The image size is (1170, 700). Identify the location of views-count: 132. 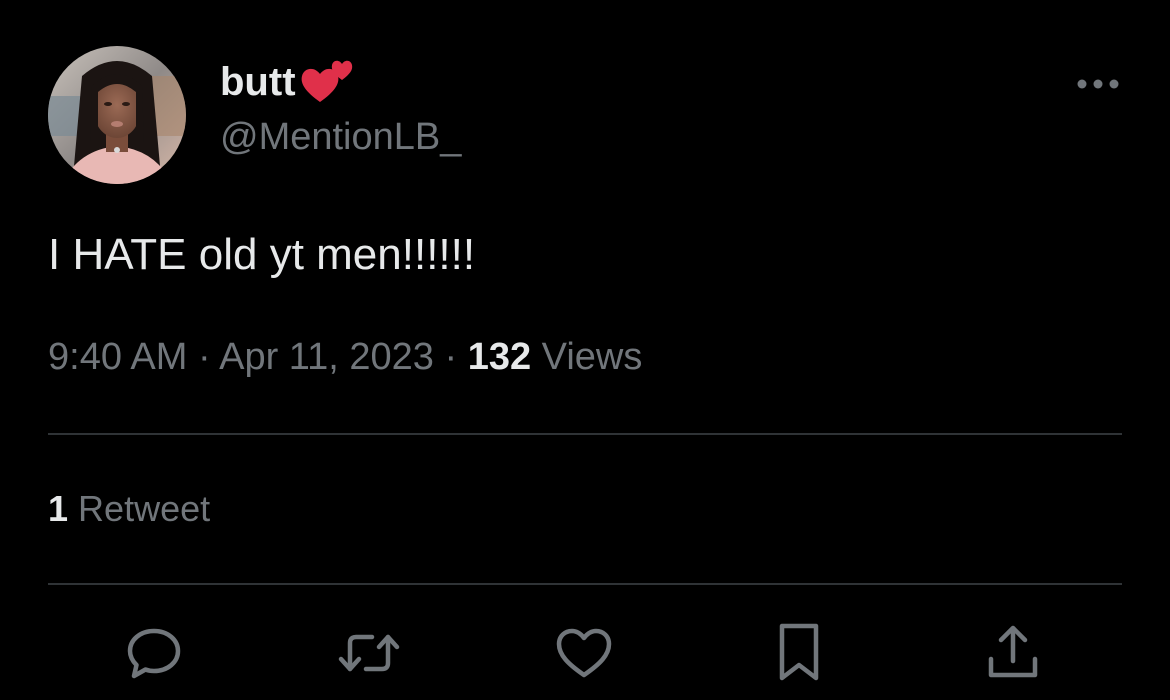
(499, 357).